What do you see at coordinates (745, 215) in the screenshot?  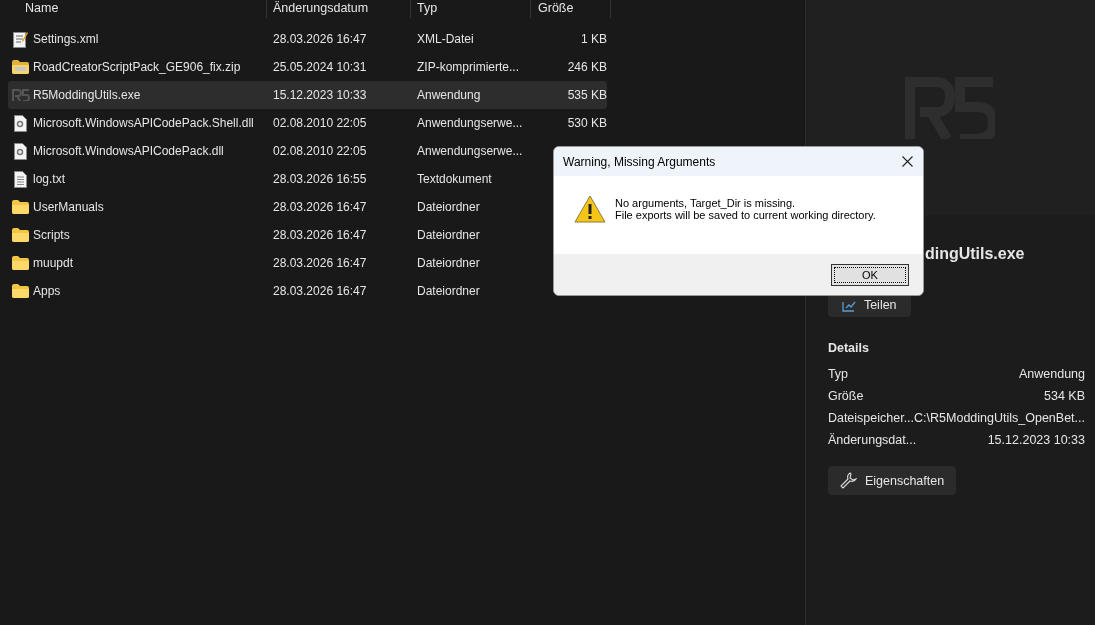 I see `dialog-message: File exports will be saved to current working directory.` at bounding box center [745, 215].